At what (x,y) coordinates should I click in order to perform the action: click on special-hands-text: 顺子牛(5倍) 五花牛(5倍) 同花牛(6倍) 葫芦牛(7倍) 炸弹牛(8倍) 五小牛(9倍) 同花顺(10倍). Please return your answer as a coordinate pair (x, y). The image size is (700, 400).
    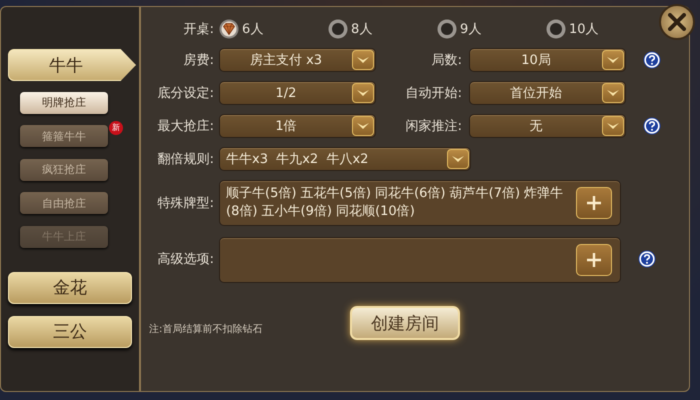
    Looking at the image, I should click on (395, 203).